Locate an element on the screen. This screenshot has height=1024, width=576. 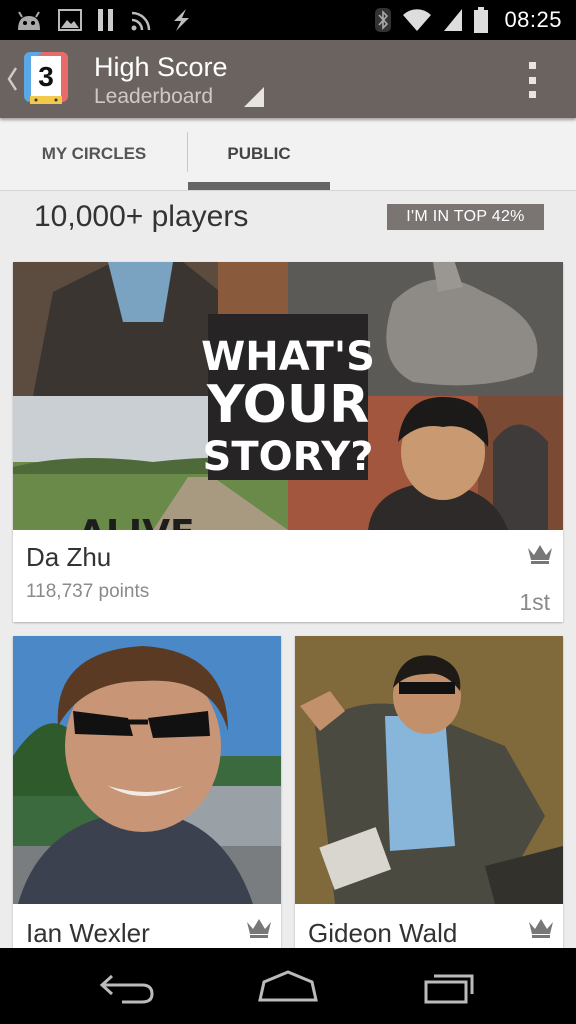
player-name: Da Zhu is located at coordinates (69, 557).